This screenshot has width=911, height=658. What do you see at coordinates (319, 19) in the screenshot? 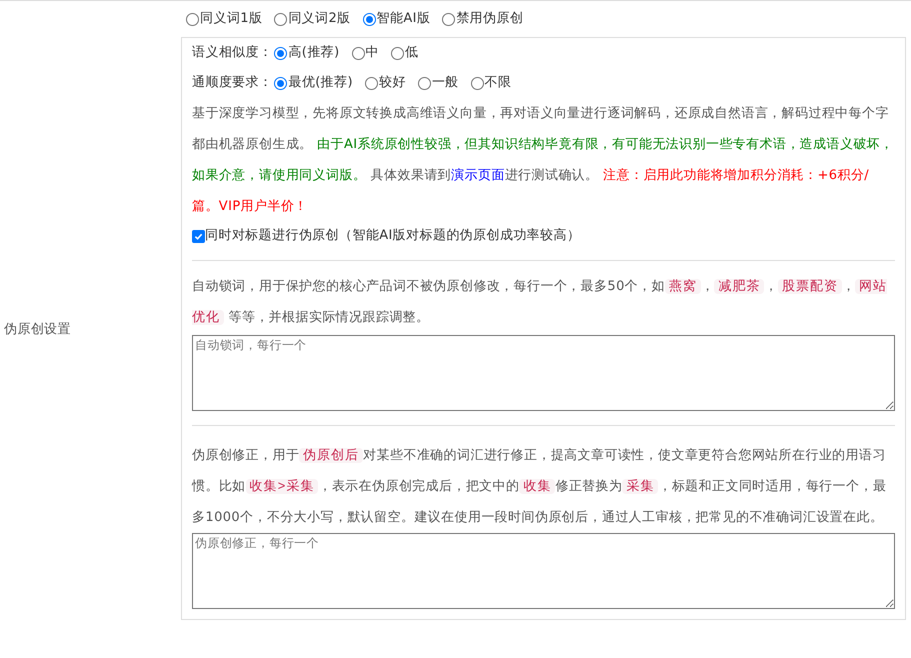
I see `radio-label: 同义词2版` at bounding box center [319, 19].